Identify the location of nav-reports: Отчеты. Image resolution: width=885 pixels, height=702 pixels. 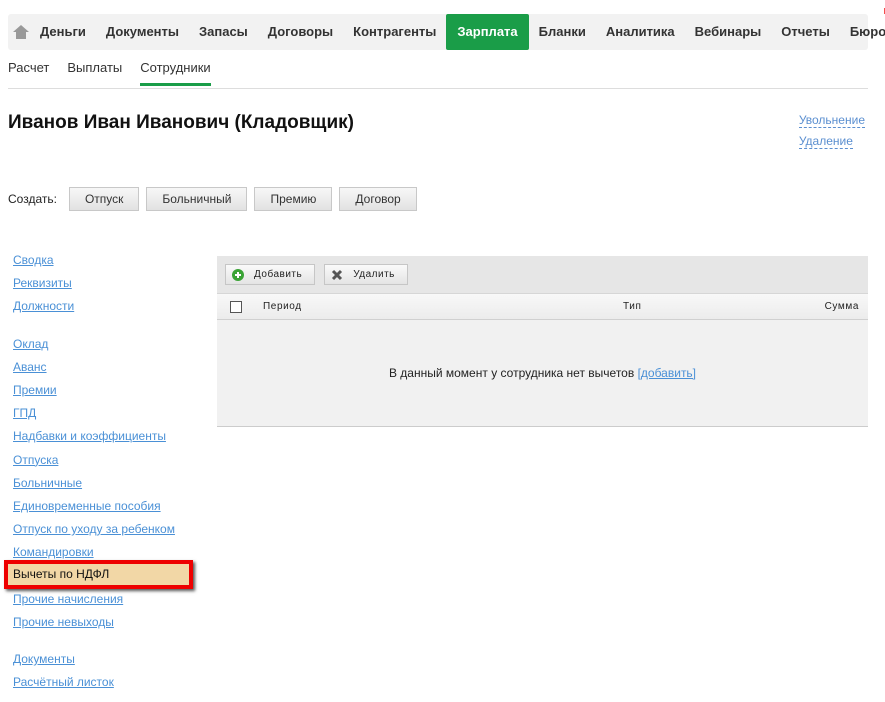
(805, 32).